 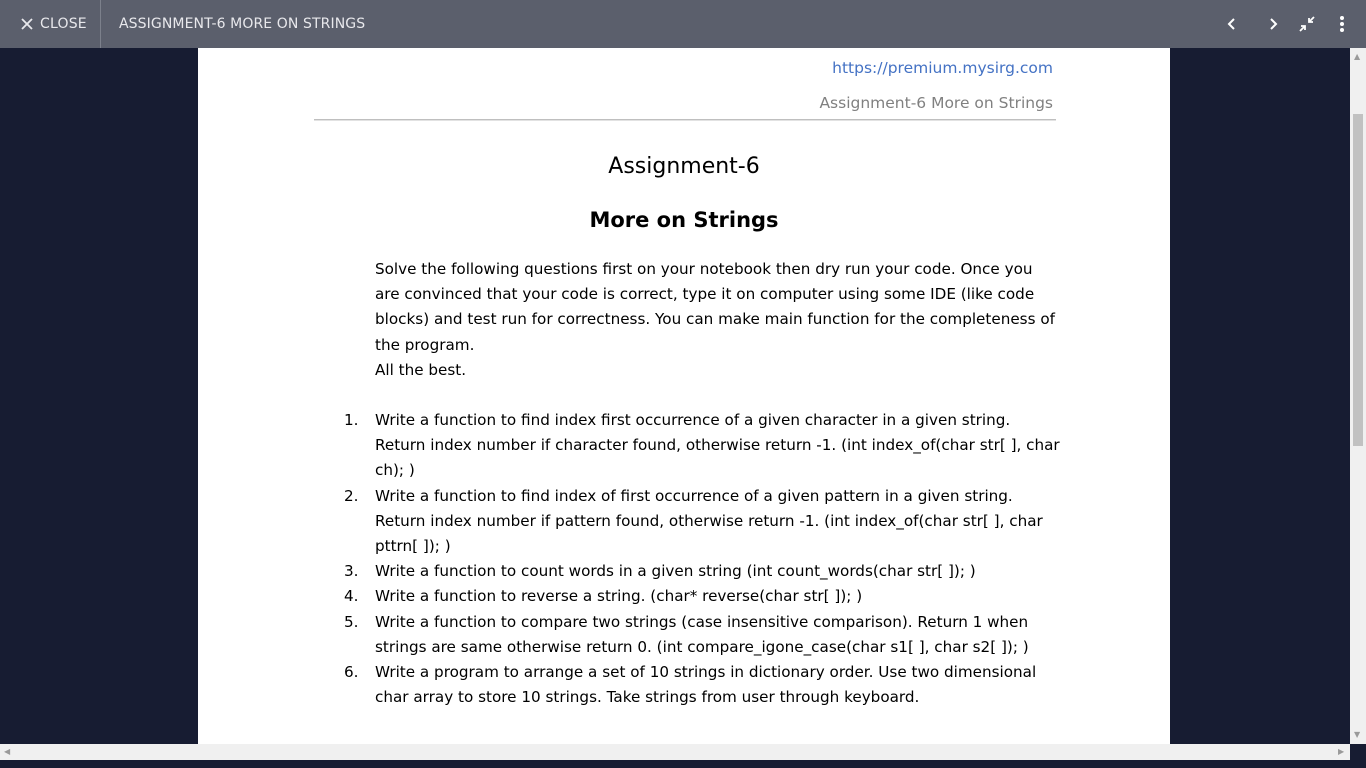 I want to click on document-title: ASSIGNMENT-6 MORE ON STRINGS, so click(x=242, y=24).